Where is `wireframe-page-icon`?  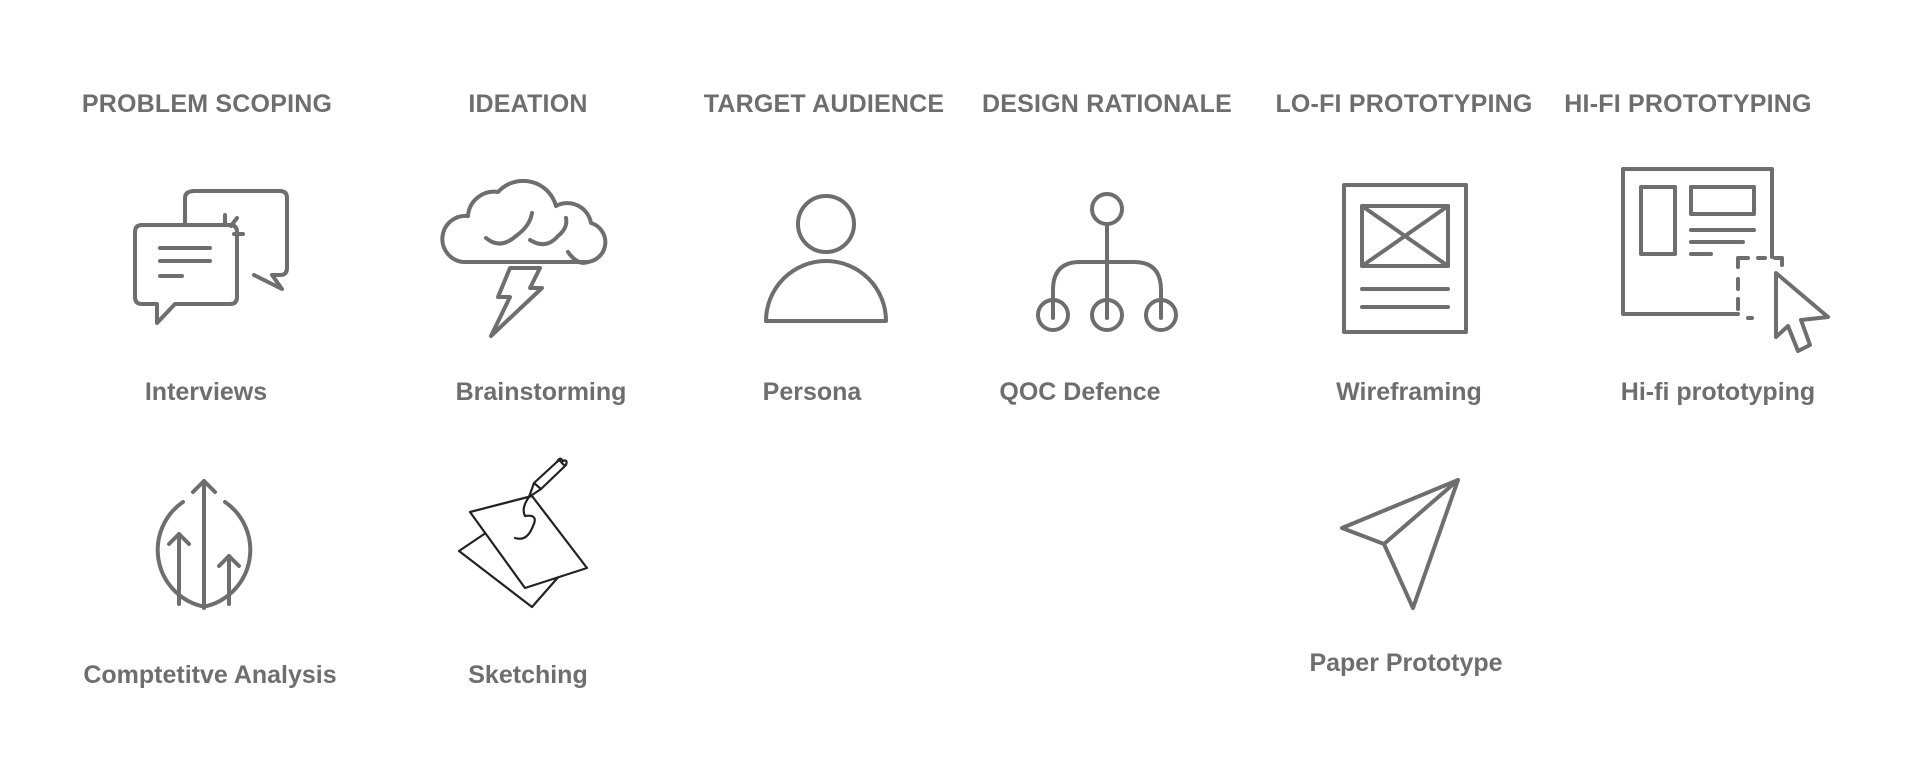
wireframe-page-icon is located at coordinates (1405, 258).